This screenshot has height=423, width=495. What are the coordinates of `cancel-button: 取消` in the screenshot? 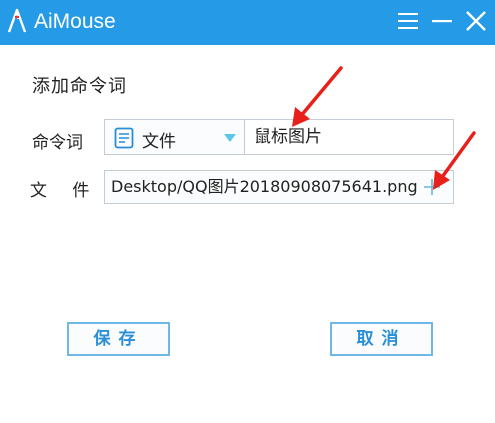 It's located at (381, 339).